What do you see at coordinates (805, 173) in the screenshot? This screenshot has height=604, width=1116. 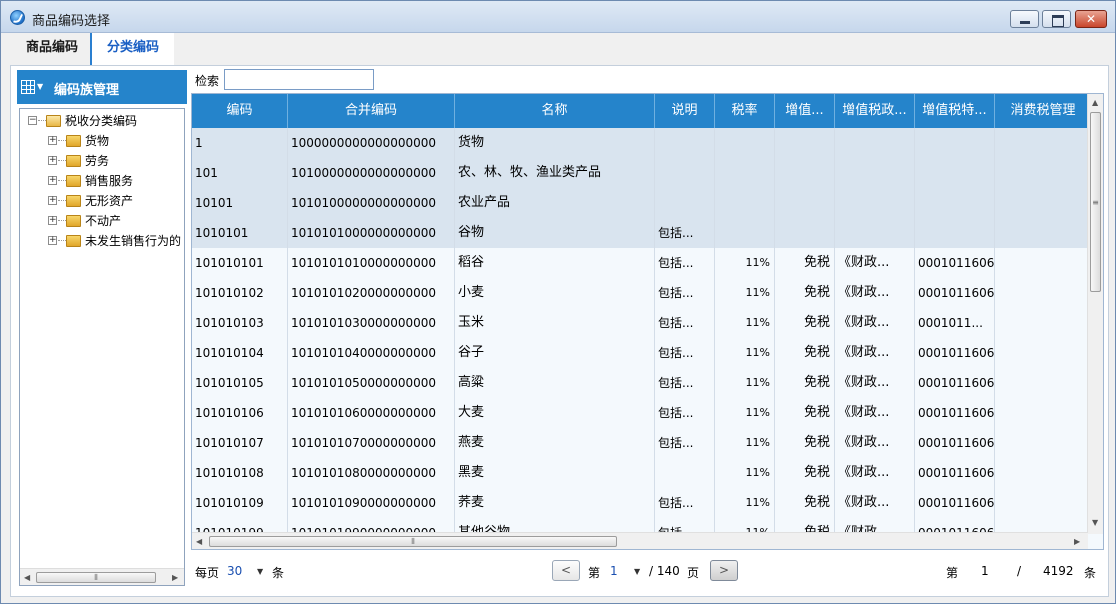 I see `cell-vat` at bounding box center [805, 173].